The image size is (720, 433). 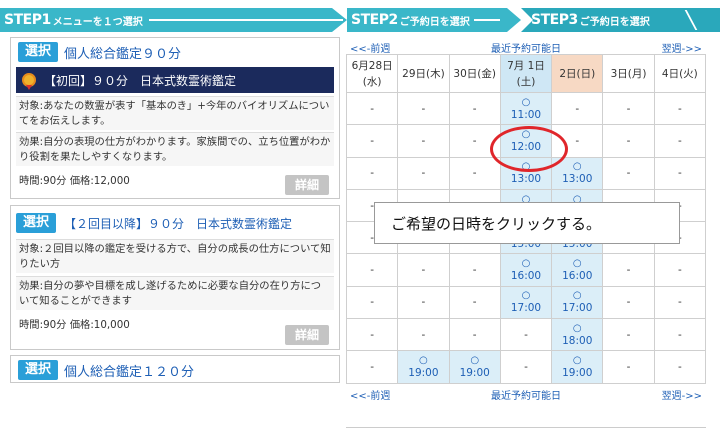 What do you see at coordinates (423, 73) in the screenshot?
I see `day-header: 29日(木)` at bounding box center [423, 73].